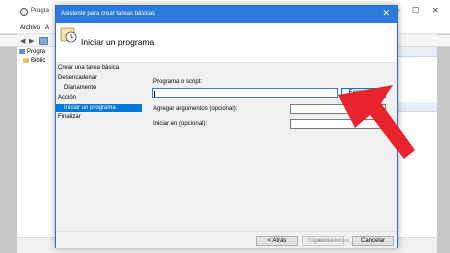 The image size is (450, 253). I want to click on actions-header, so click(417, 52).